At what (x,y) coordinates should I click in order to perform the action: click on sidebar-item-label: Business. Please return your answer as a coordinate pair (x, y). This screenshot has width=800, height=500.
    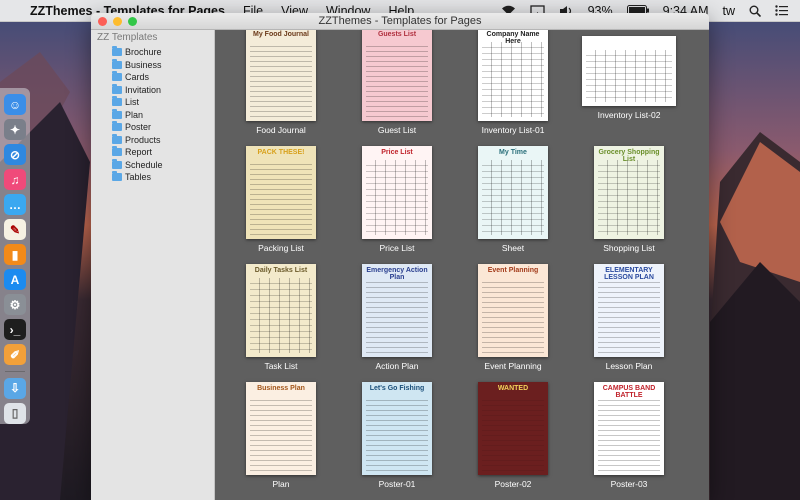
    Looking at the image, I should click on (143, 64).